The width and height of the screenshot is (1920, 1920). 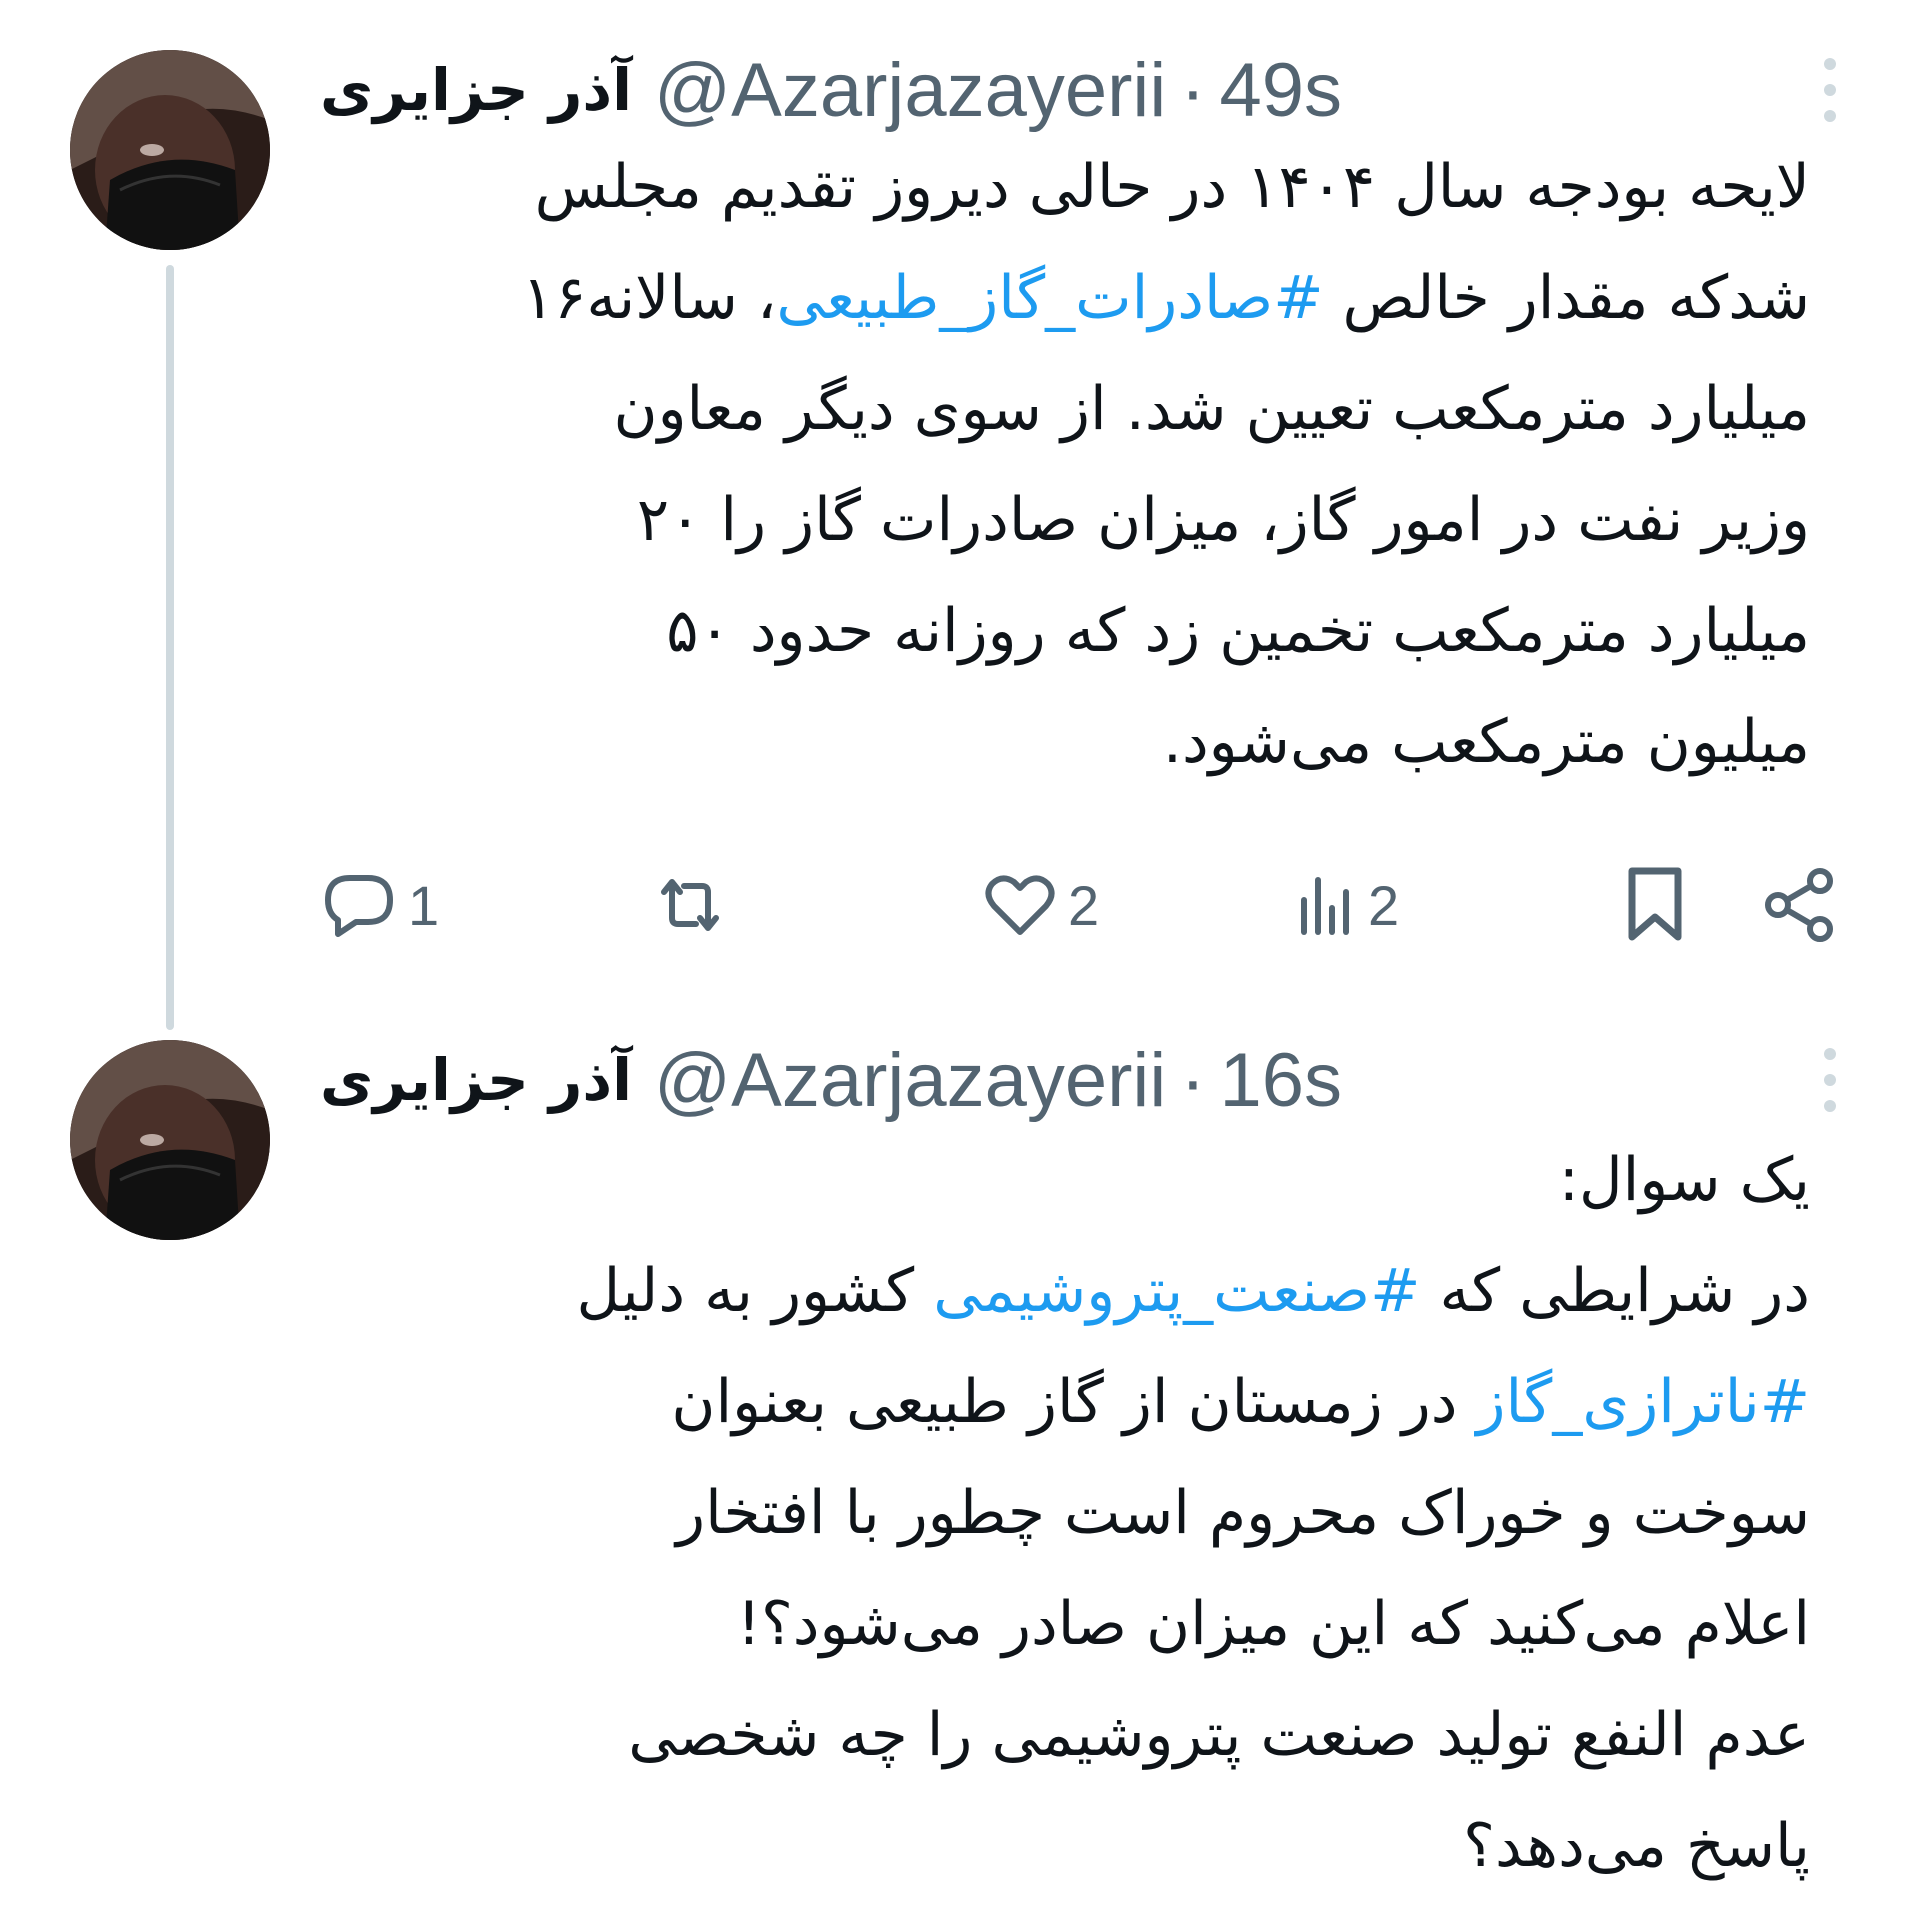 What do you see at coordinates (1049, 298) in the screenshot?
I see `hashtag-link: #صادرات_گاز_طبیعی` at bounding box center [1049, 298].